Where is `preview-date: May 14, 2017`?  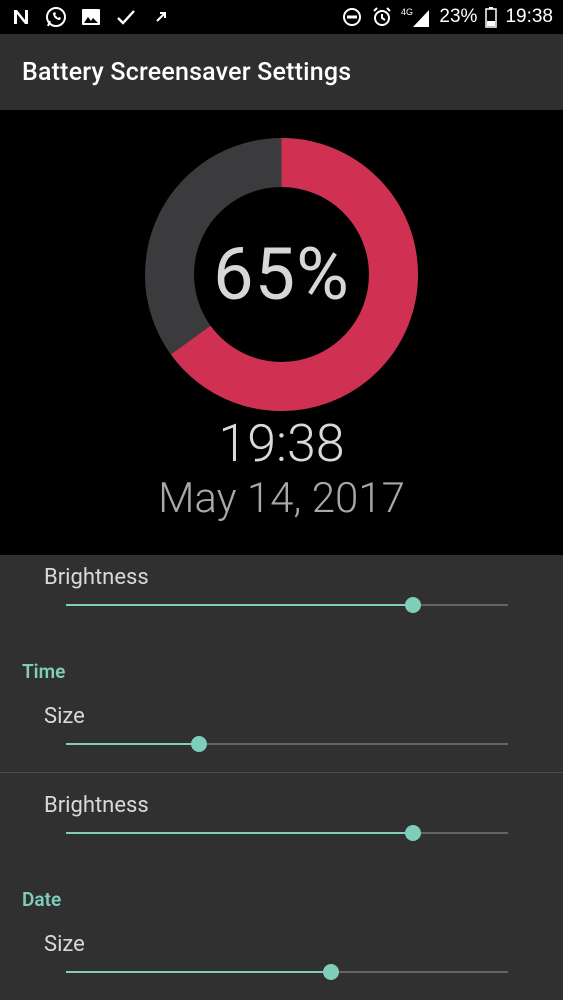 preview-date: May 14, 2017 is located at coordinates (281, 498).